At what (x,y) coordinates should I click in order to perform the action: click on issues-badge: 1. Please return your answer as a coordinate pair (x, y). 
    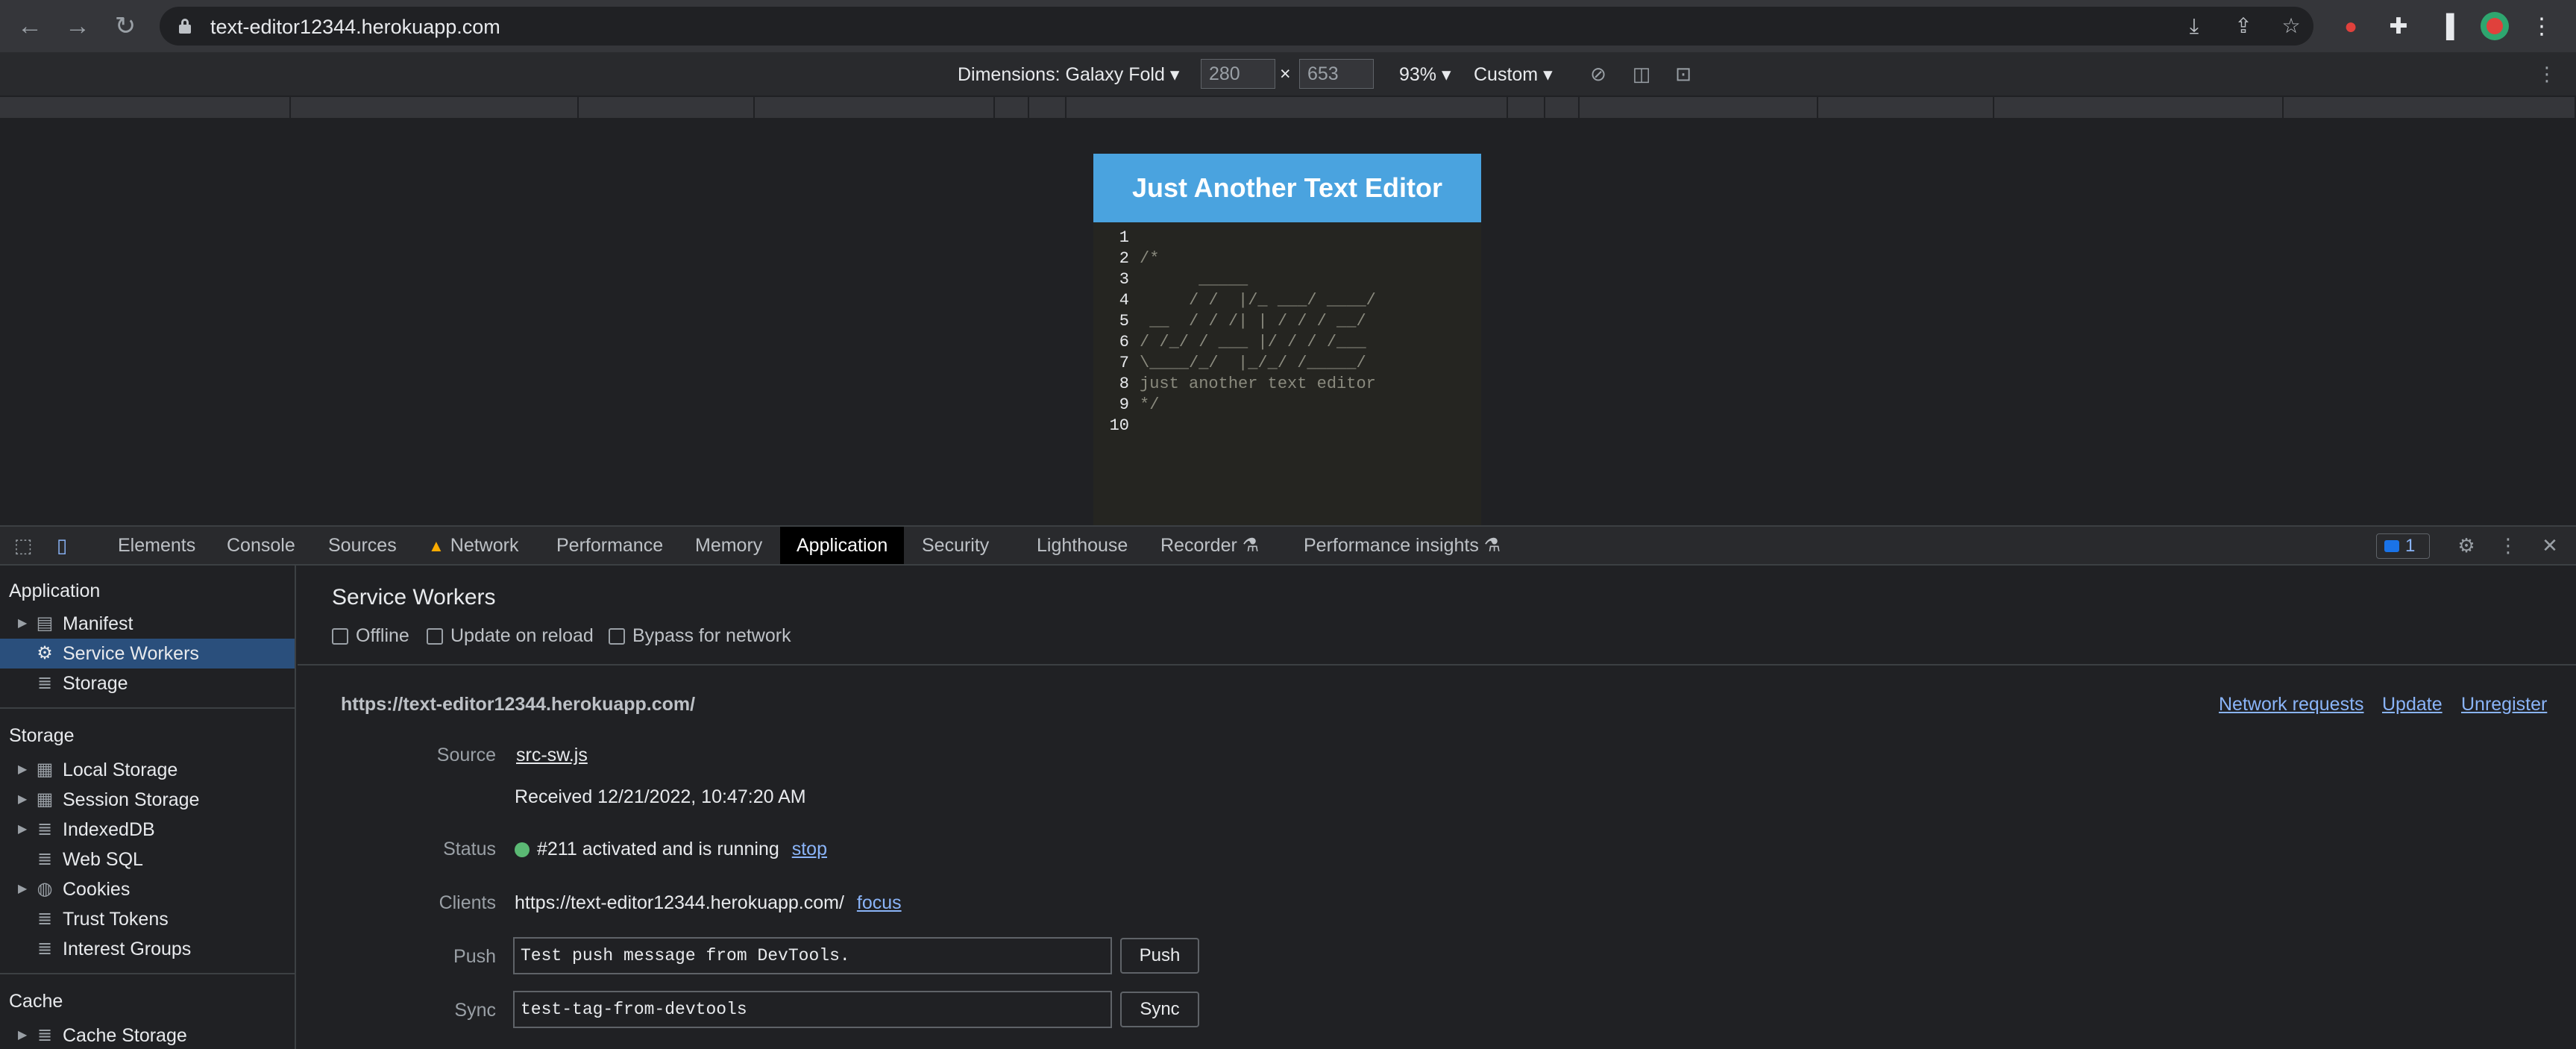
    Looking at the image, I should click on (2403, 546).